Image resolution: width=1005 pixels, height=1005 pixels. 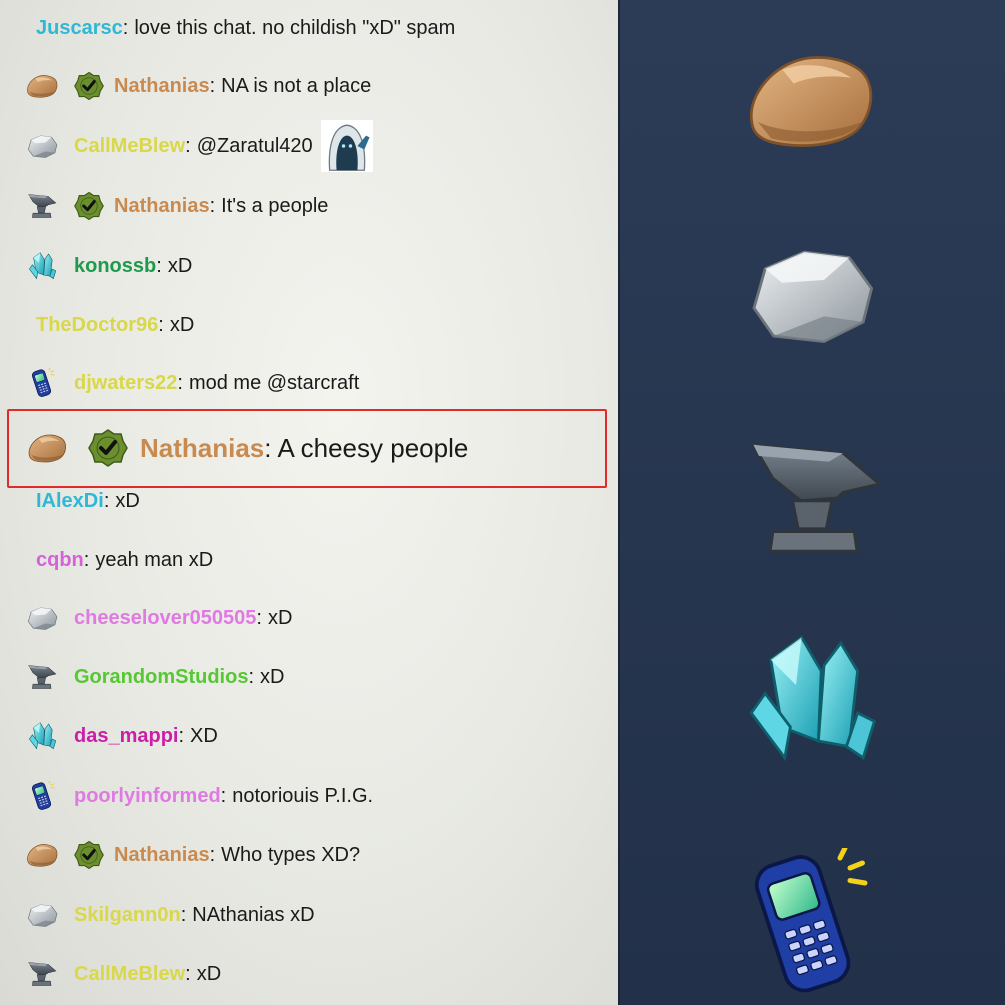 What do you see at coordinates (115, 266) in the screenshot?
I see `username: konossb` at bounding box center [115, 266].